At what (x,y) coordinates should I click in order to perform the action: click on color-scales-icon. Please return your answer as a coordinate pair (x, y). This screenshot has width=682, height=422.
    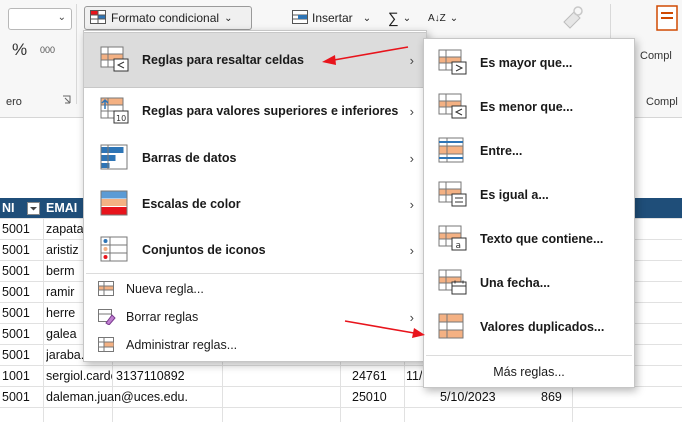
    Looking at the image, I should click on (114, 203).